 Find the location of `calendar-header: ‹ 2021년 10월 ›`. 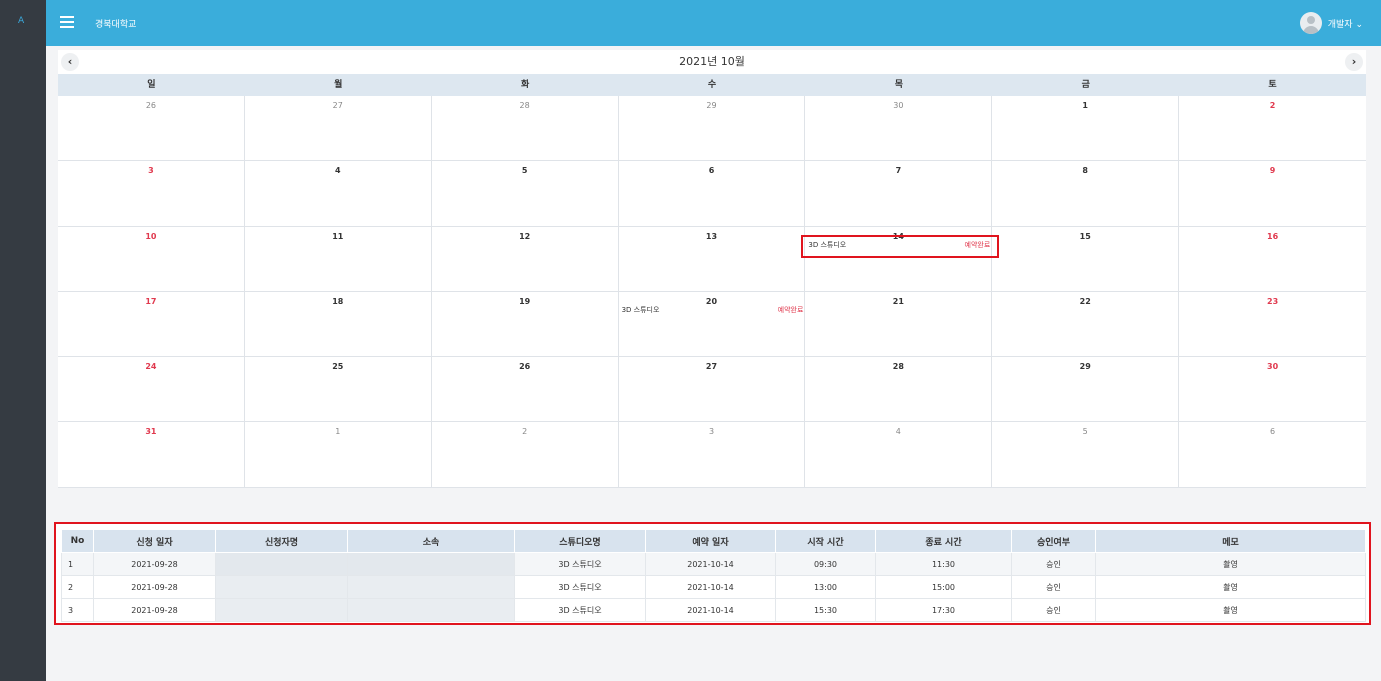

calendar-header: ‹ 2021년 10월 › is located at coordinates (712, 62).